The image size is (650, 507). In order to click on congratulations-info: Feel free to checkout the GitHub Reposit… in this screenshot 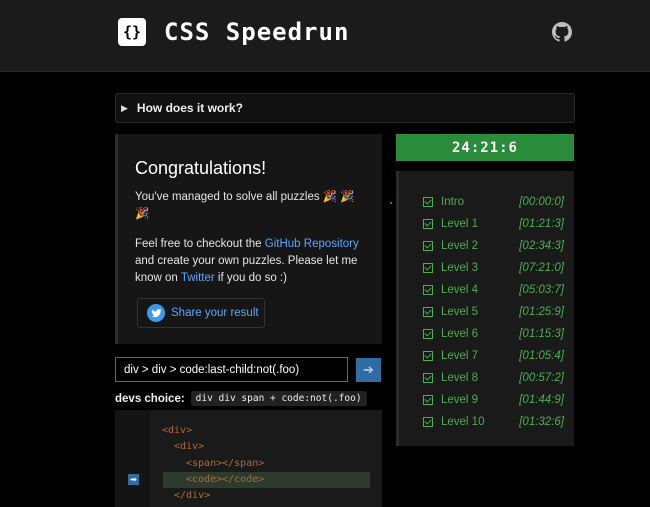, I will do `click(250, 261)`.